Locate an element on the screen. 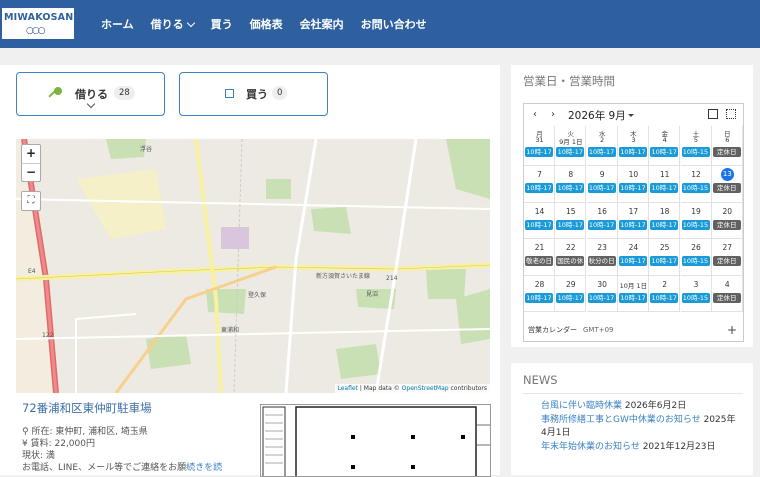 The image size is (760, 477). calendar-day-cell: 18 10時-17 is located at coordinates (665, 220).